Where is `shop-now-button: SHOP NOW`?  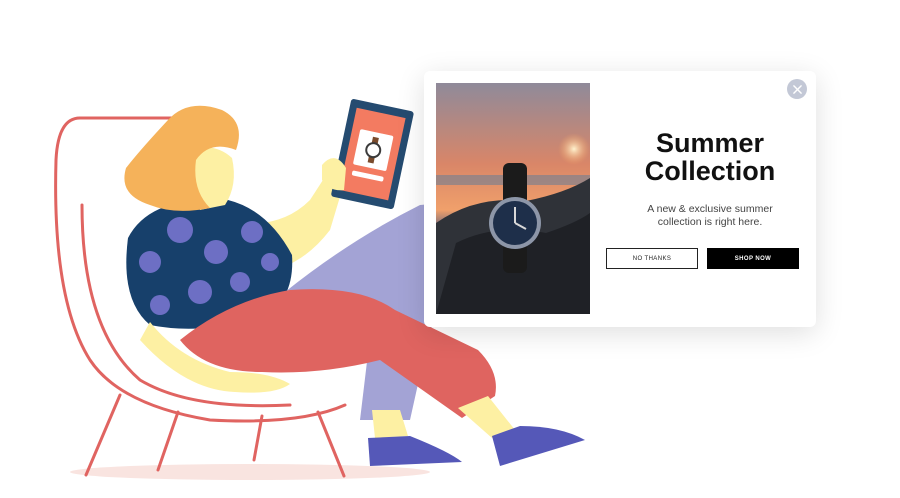
shop-now-button: SHOP NOW is located at coordinates (753, 258).